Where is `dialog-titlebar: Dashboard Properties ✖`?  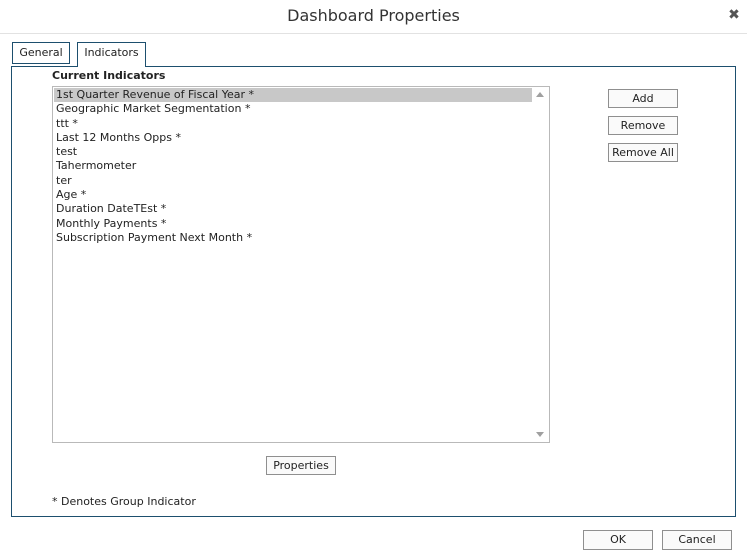
dialog-titlebar: Dashboard Properties ✖ is located at coordinates (373, 17).